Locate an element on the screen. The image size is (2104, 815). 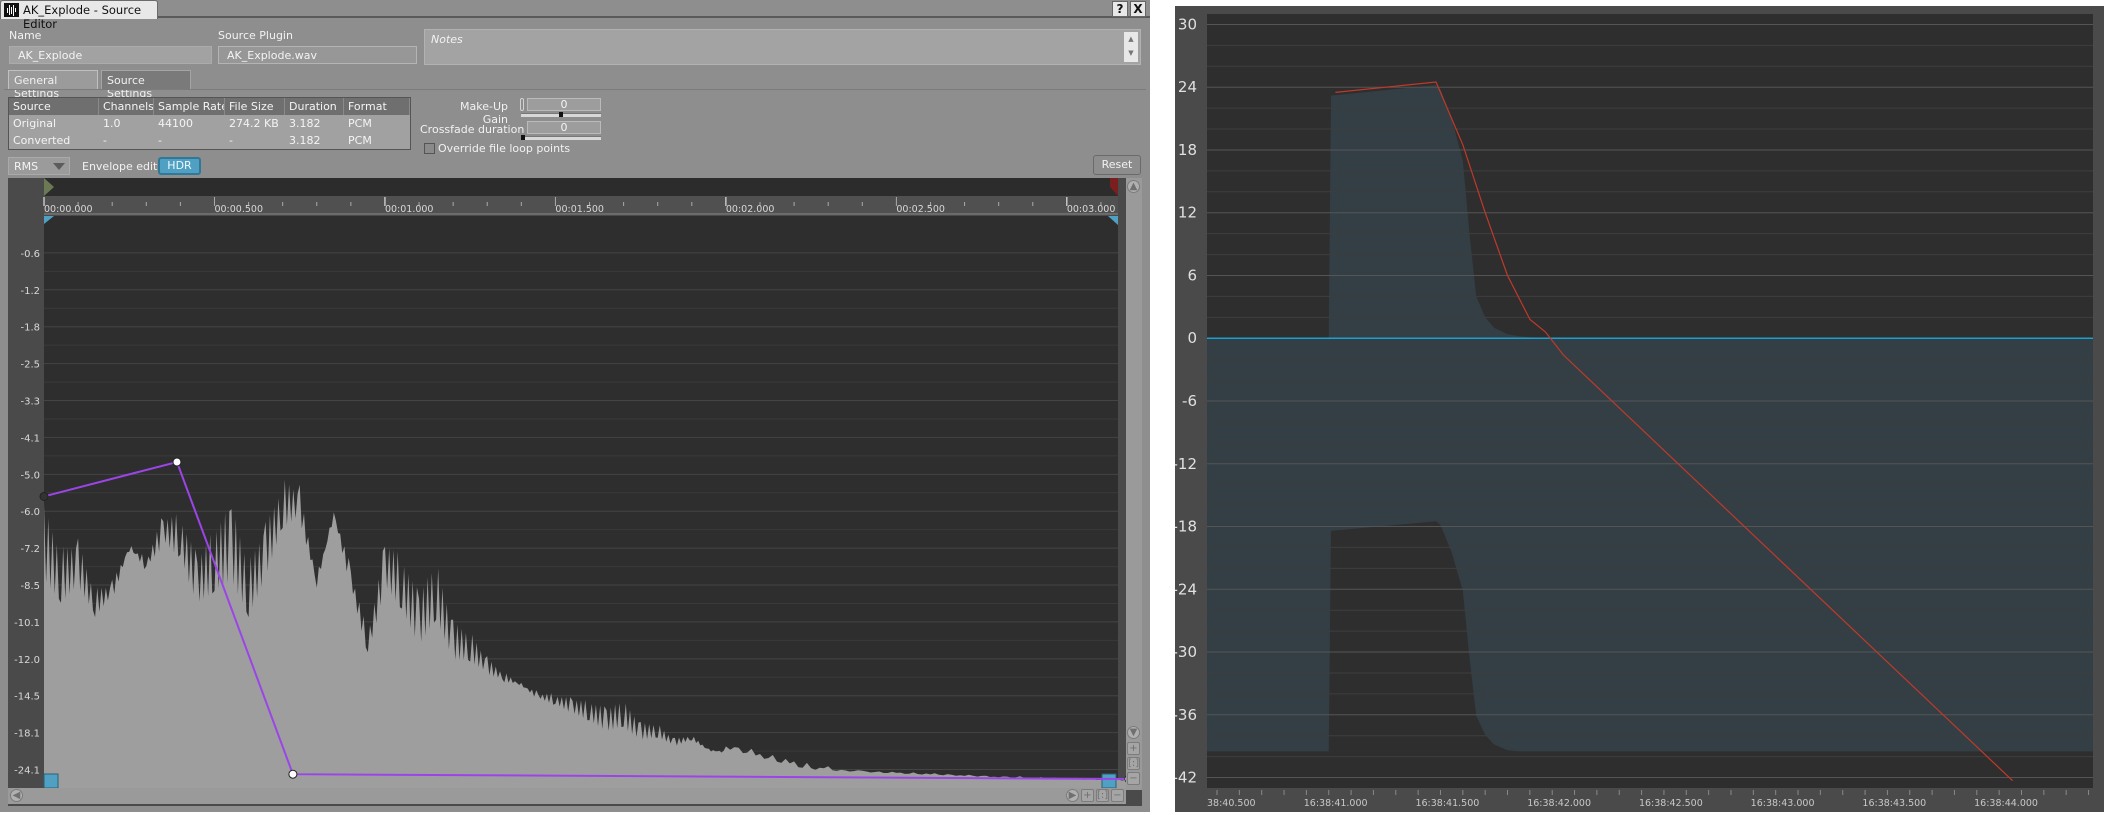
y-tick-label: -24 is located at coordinates (1186, 589).